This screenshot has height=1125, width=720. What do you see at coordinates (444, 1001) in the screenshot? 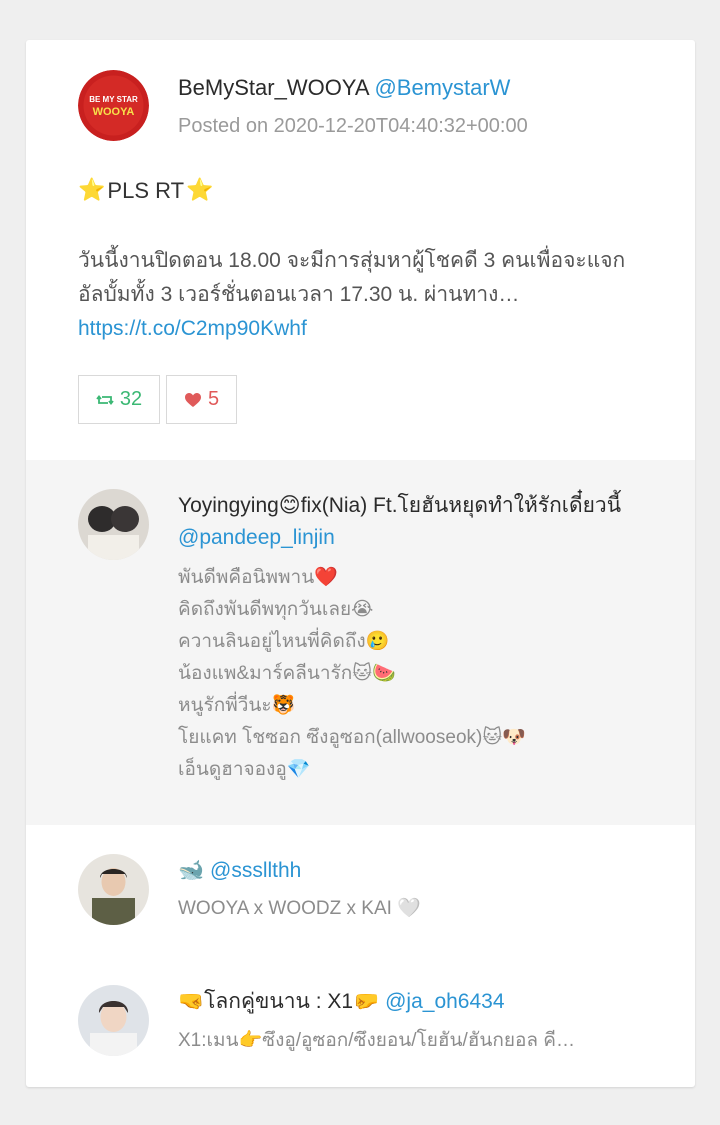
I see `reply-handle: @ja_oh6434` at bounding box center [444, 1001].